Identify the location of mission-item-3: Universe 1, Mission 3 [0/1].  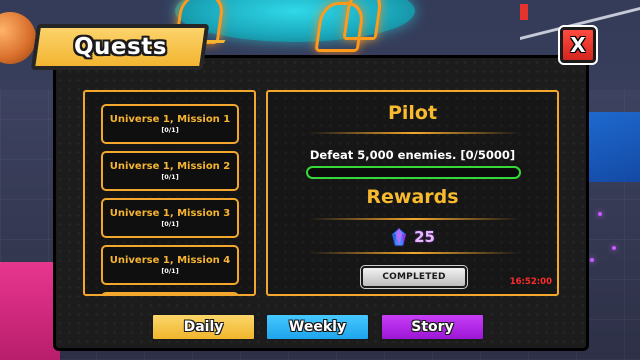
(170, 218).